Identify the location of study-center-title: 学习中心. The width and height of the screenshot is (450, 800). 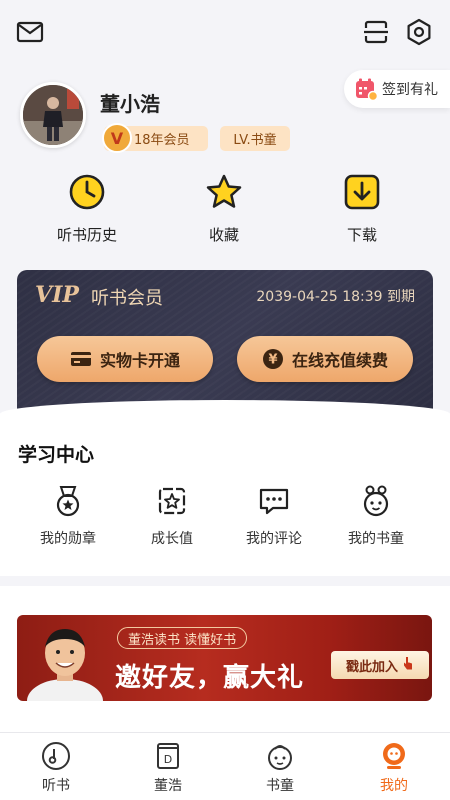
(56, 455).